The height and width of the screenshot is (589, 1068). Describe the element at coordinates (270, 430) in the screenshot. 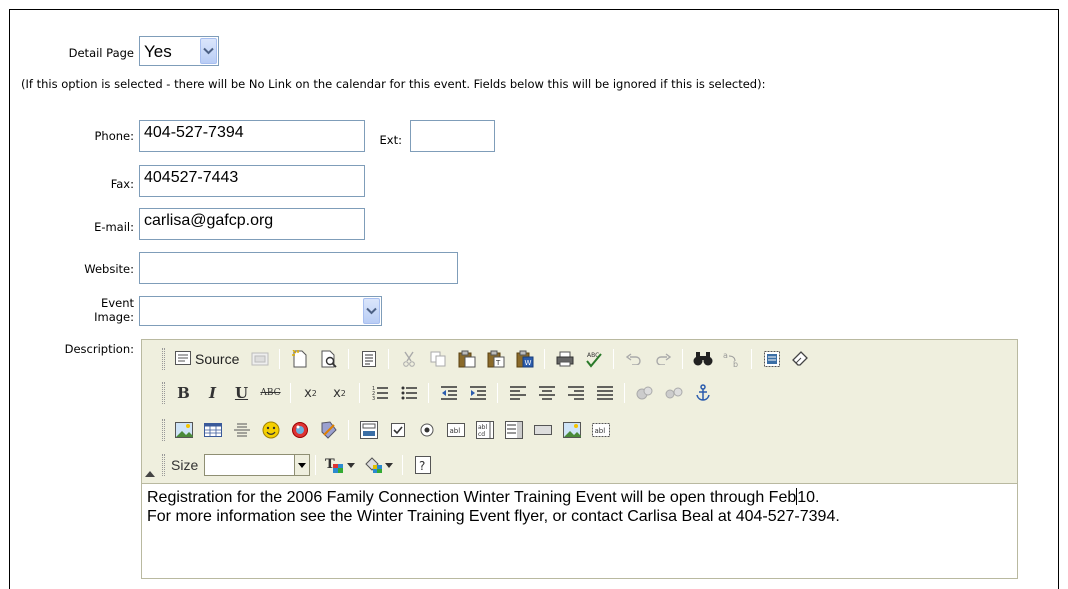

I see `smiley-icon` at that location.